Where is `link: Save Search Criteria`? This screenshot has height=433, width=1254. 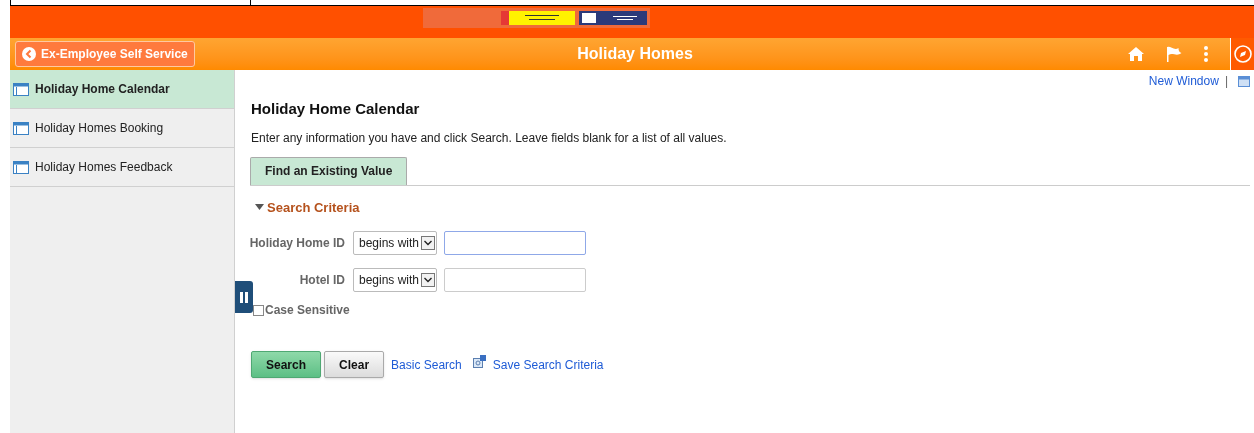
link: Save Search Criteria is located at coordinates (548, 364).